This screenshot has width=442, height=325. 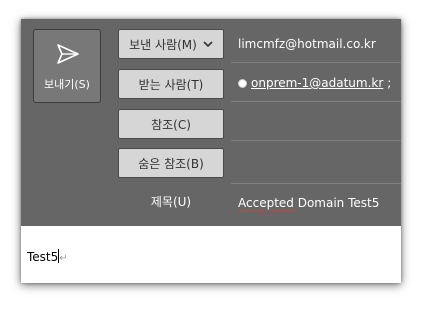 I want to click on body-content: Test5, so click(x=43, y=257).